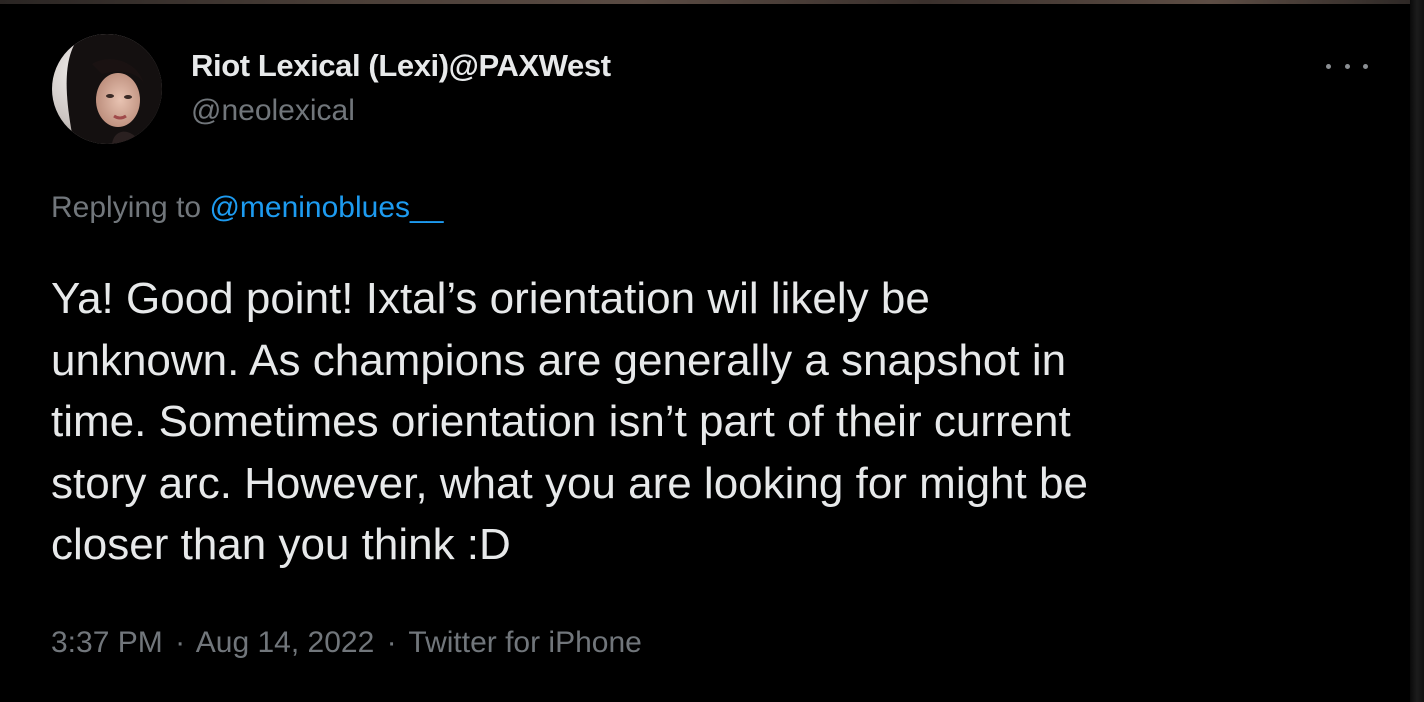 The image size is (1424, 702). I want to click on replying-prefix: Replying to, so click(126, 207).